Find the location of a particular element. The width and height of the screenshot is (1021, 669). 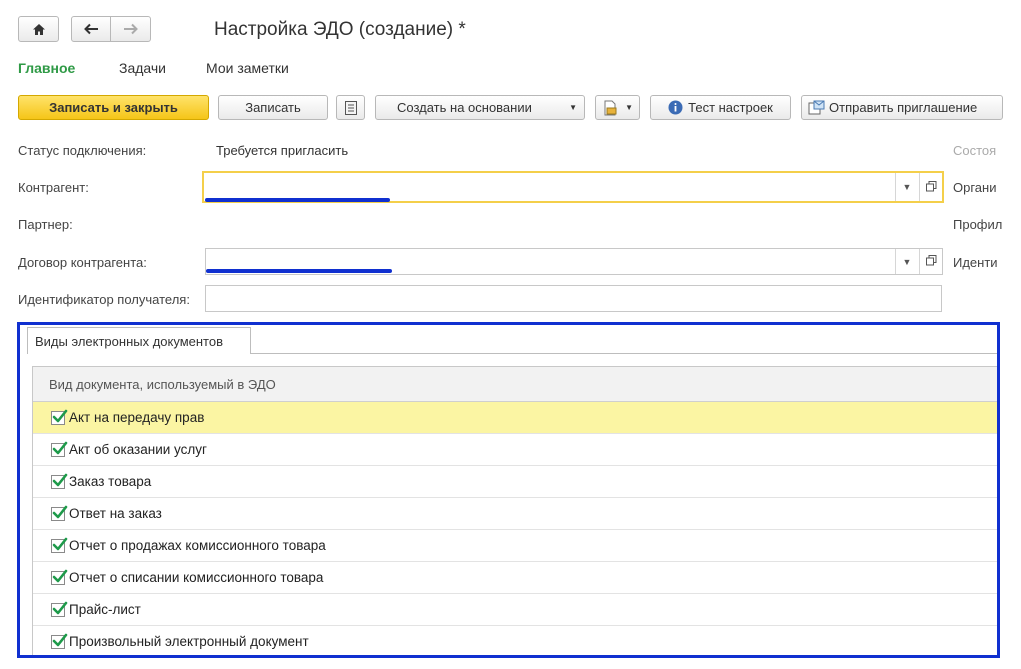

counterparty-dropdown-button: ▼ is located at coordinates (906, 187).